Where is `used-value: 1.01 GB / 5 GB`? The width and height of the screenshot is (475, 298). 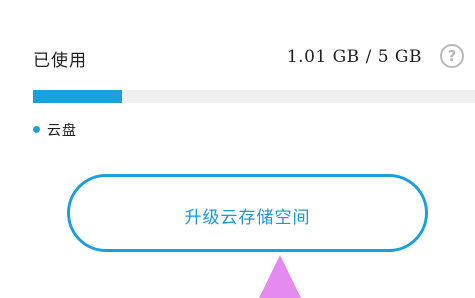 used-value: 1.01 GB / 5 GB is located at coordinates (354, 57).